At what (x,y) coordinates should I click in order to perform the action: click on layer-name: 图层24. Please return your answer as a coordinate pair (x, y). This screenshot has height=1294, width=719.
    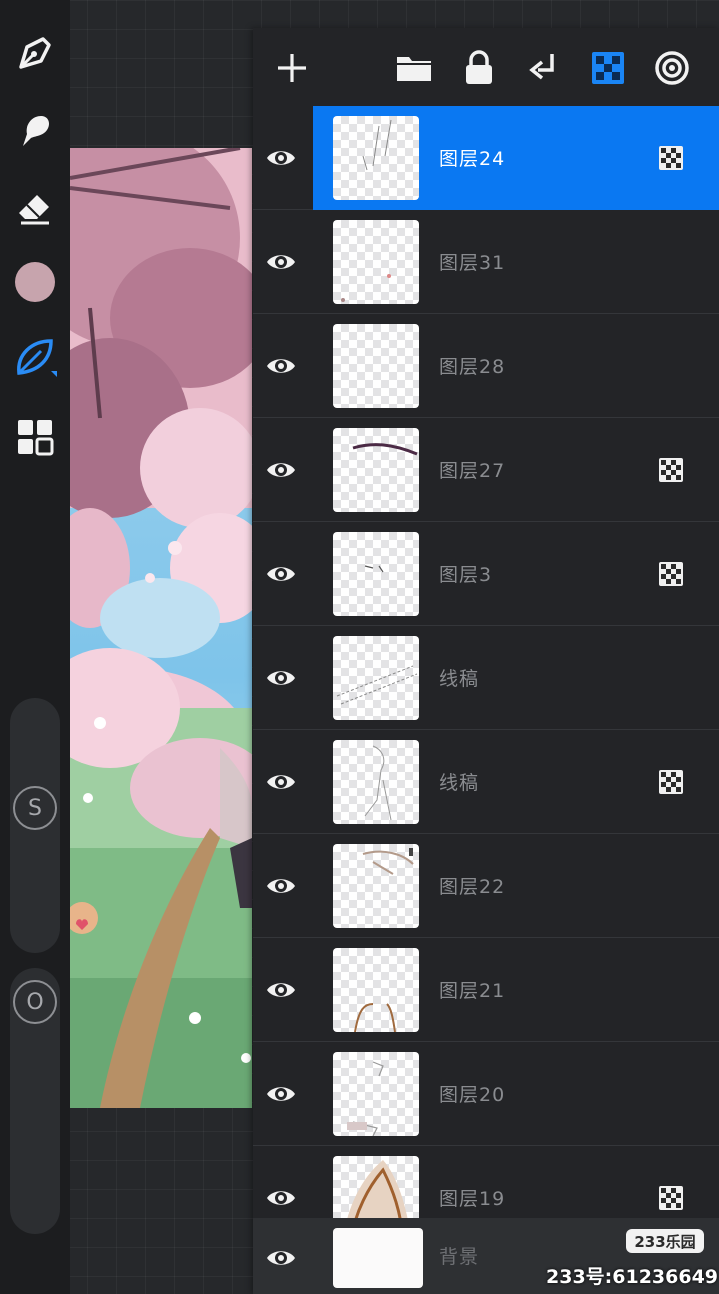
    Looking at the image, I should click on (472, 159).